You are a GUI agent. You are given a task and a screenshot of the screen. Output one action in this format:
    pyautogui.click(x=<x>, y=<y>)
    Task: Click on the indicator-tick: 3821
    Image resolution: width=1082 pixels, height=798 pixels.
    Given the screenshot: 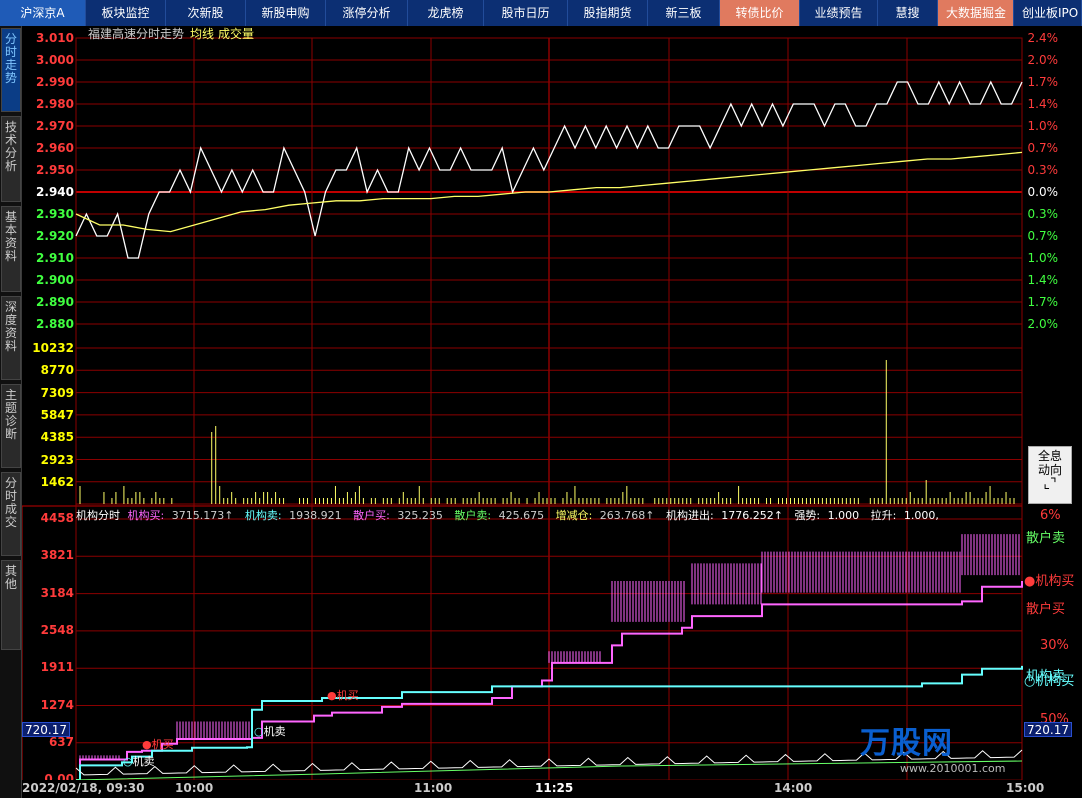 What is the action you would take?
    pyautogui.click(x=57, y=555)
    